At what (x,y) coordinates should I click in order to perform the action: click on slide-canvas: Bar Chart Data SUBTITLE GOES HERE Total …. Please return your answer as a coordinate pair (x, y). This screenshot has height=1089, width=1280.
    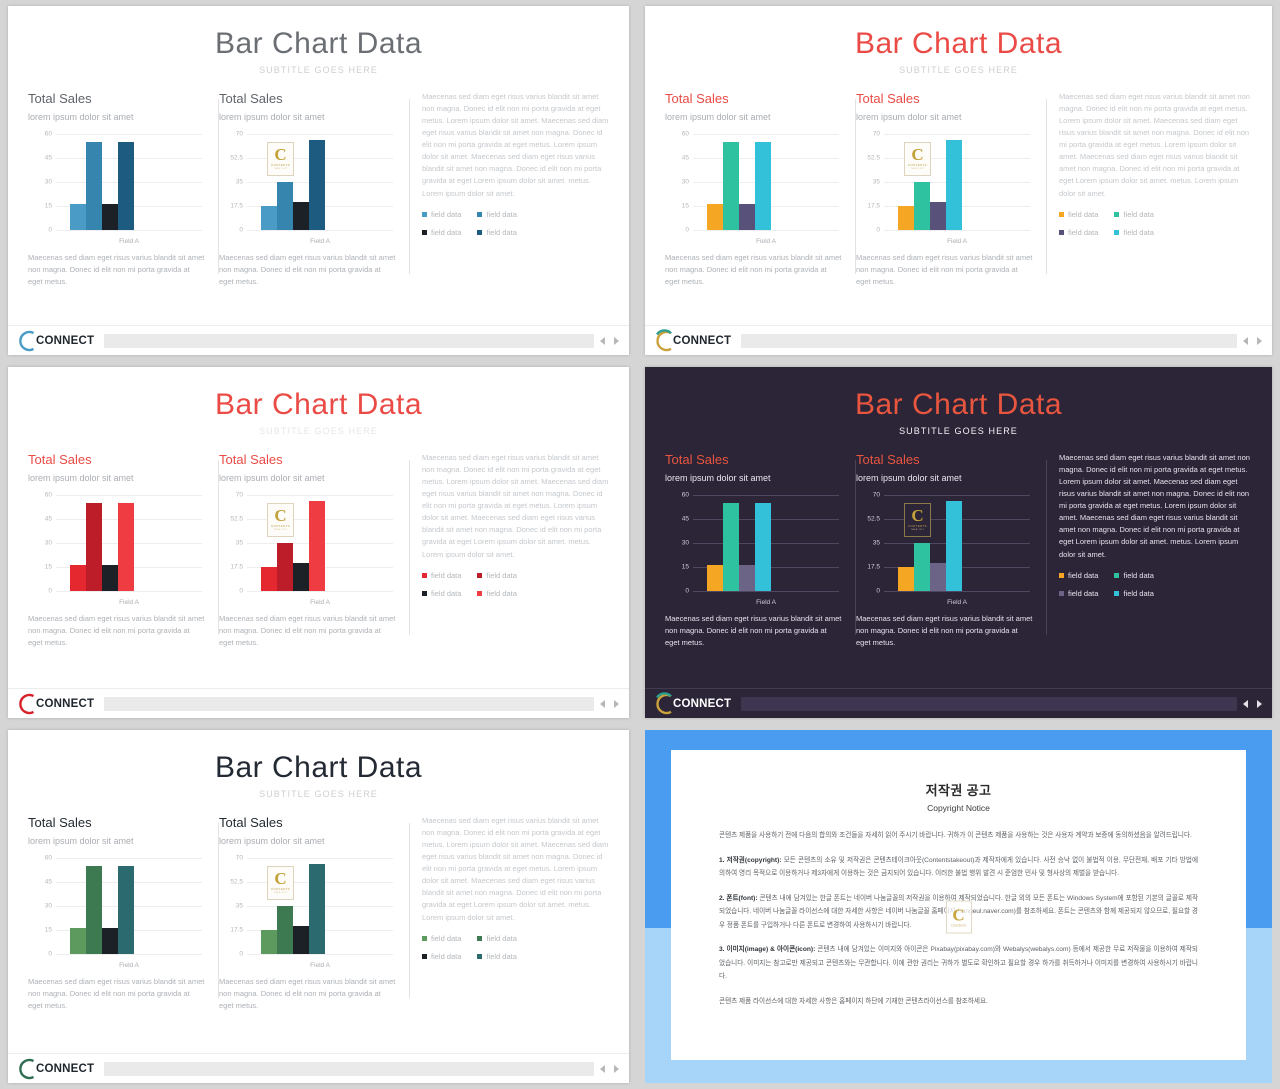
    Looking at the image, I should click on (958, 165).